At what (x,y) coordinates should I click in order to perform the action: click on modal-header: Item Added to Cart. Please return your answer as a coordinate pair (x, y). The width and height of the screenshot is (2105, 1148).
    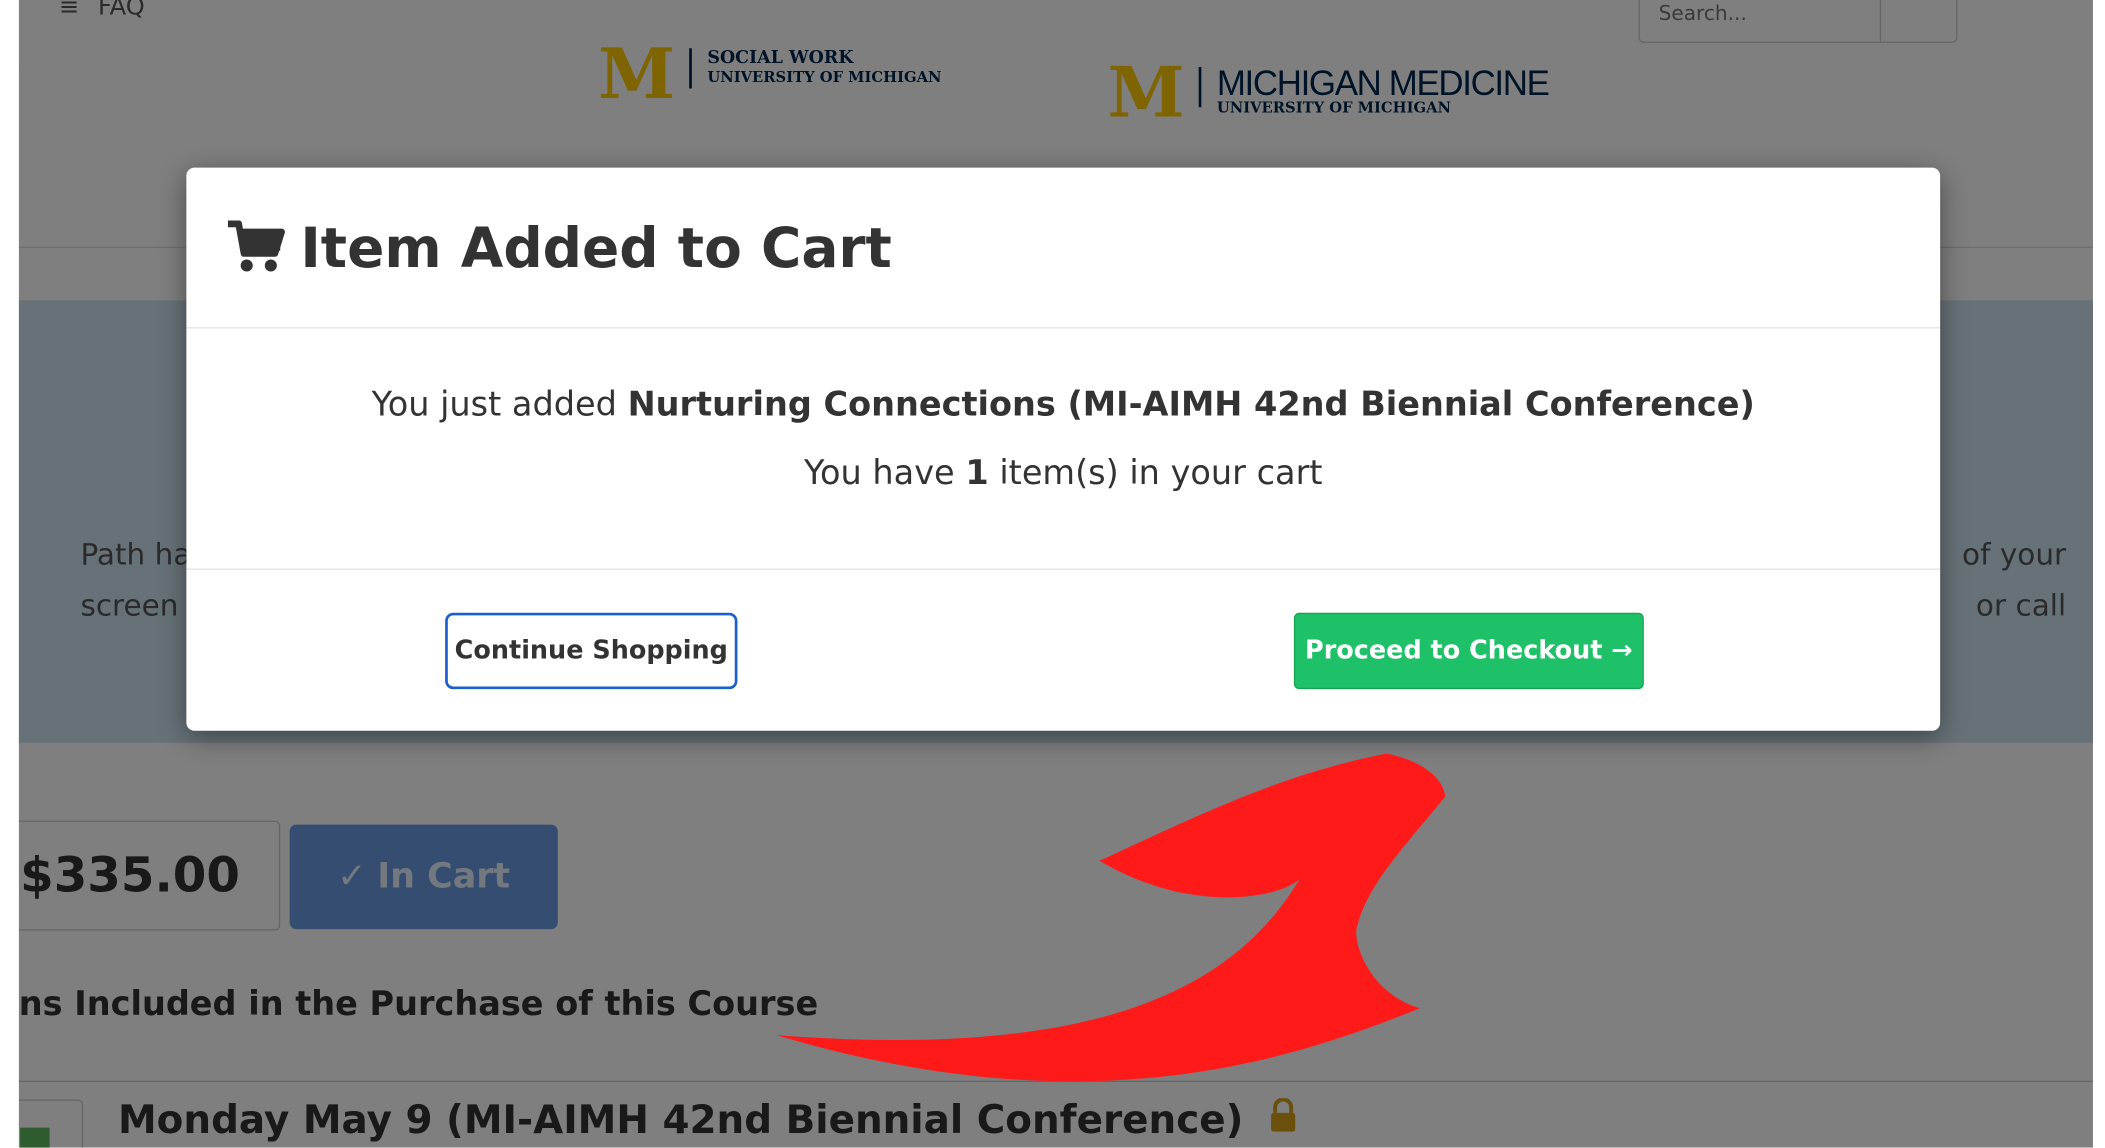
    Looking at the image, I should click on (1063, 248).